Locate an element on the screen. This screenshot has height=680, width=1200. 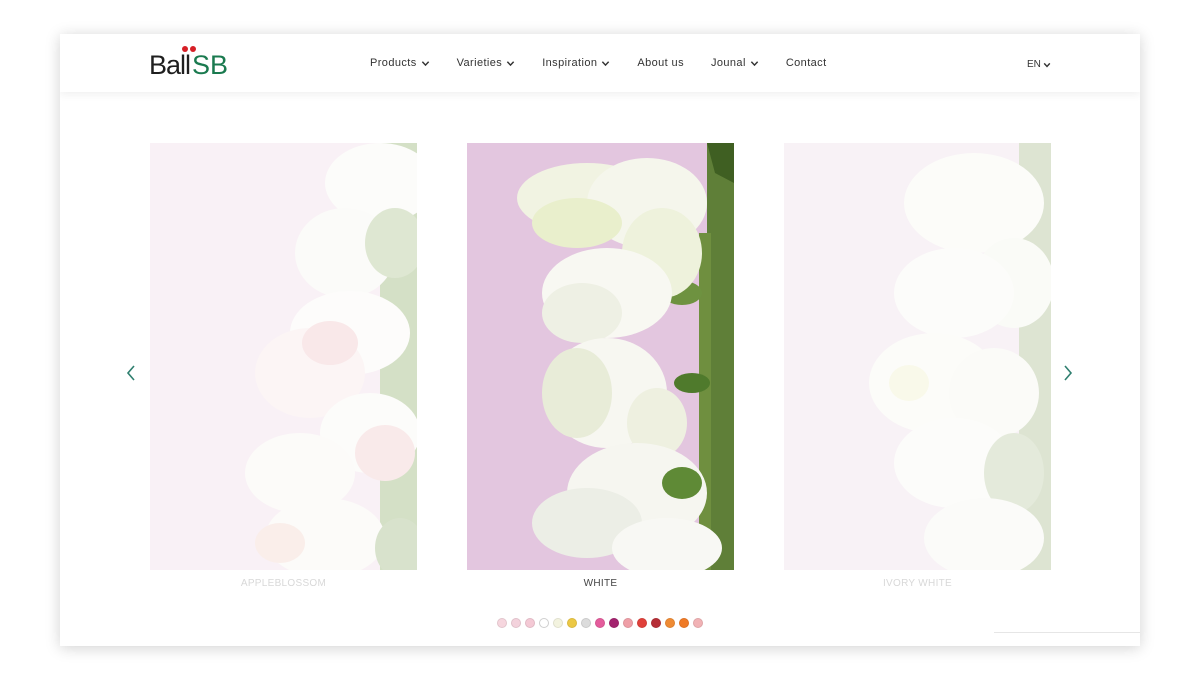
variety-slide-white is located at coordinates (600, 356).